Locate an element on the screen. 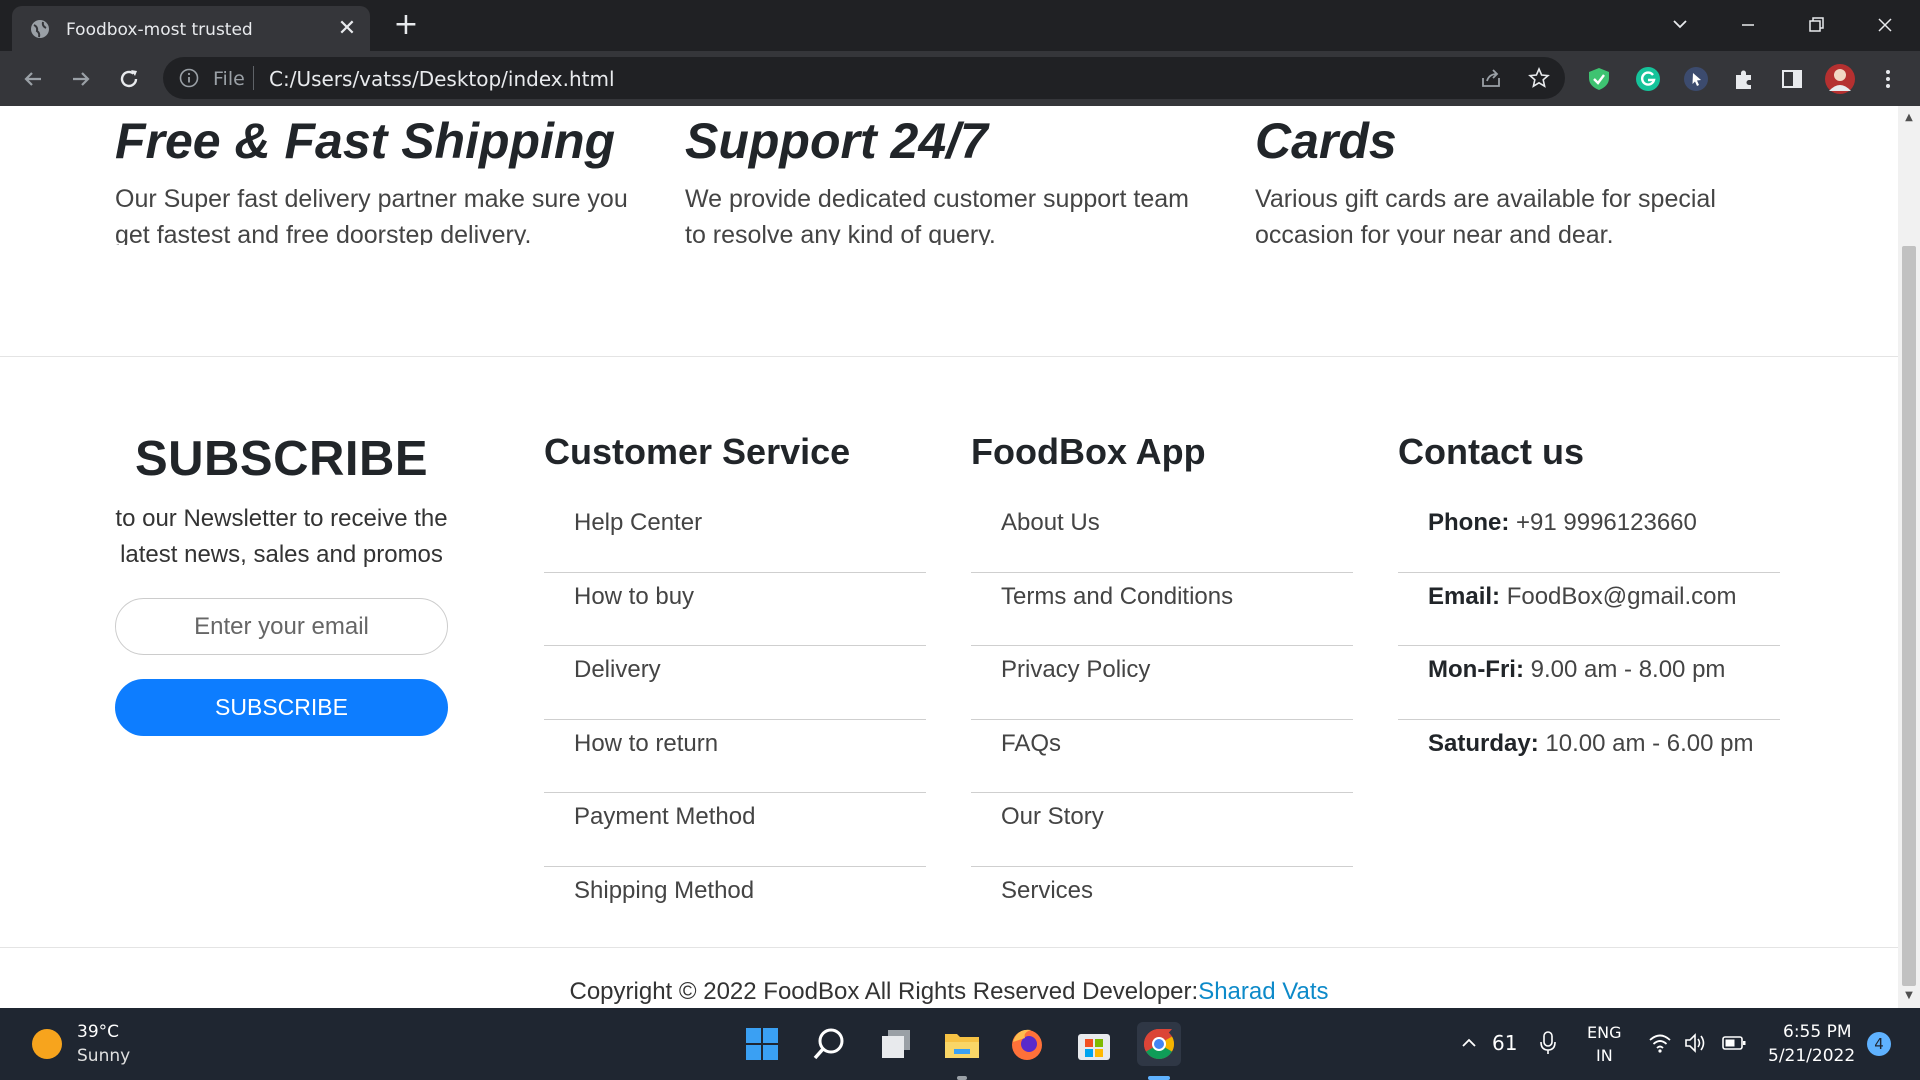 Image resolution: width=1920 pixels, height=1080 pixels. contact-email: Email: FoodBox@gmail.com is located at coordinates (1589, 609).